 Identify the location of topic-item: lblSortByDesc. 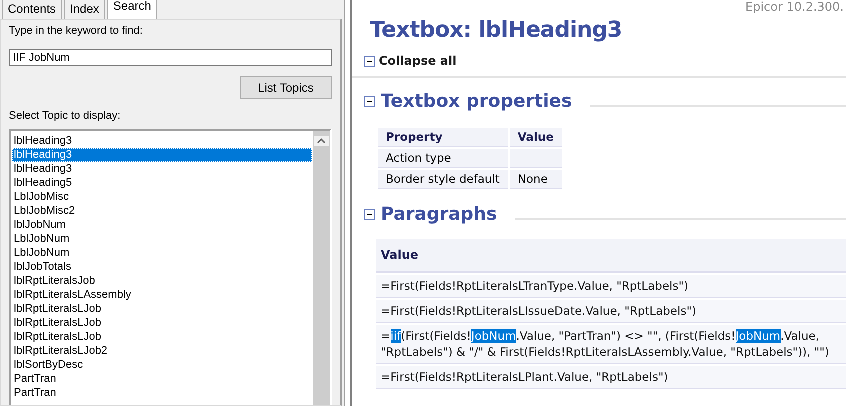
(162, 365).